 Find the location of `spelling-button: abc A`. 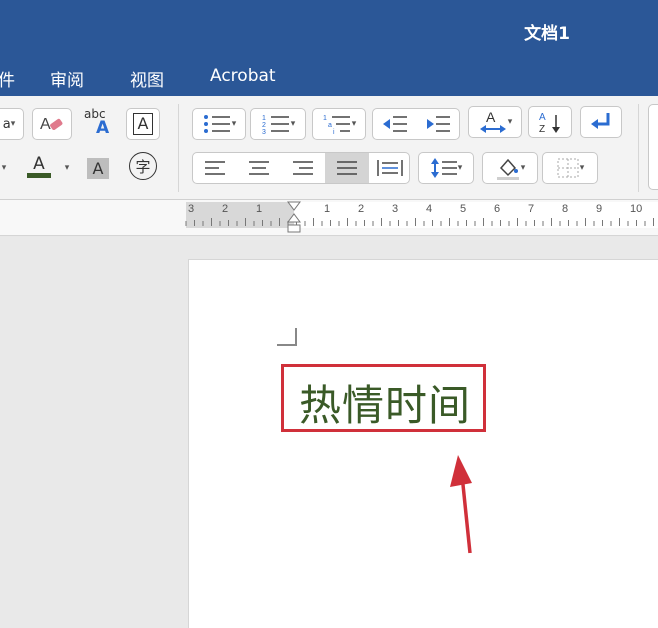

spelling-button: abc A is located at coordinates (99, 122).